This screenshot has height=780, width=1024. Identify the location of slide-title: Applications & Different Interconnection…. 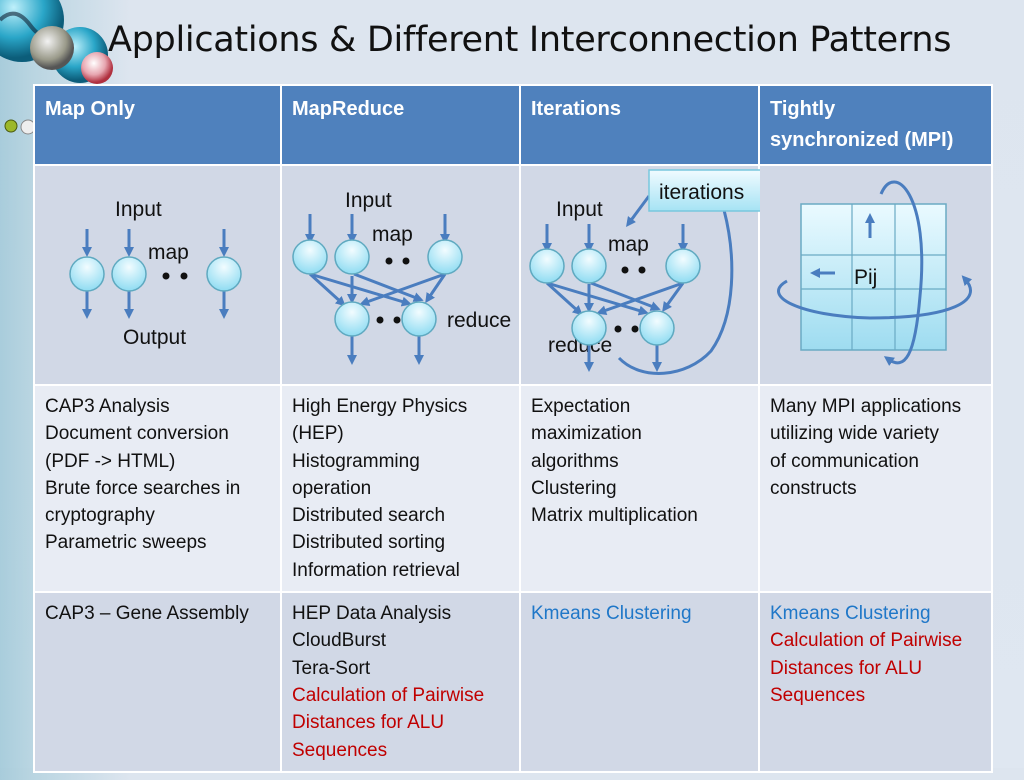
(530, 40).